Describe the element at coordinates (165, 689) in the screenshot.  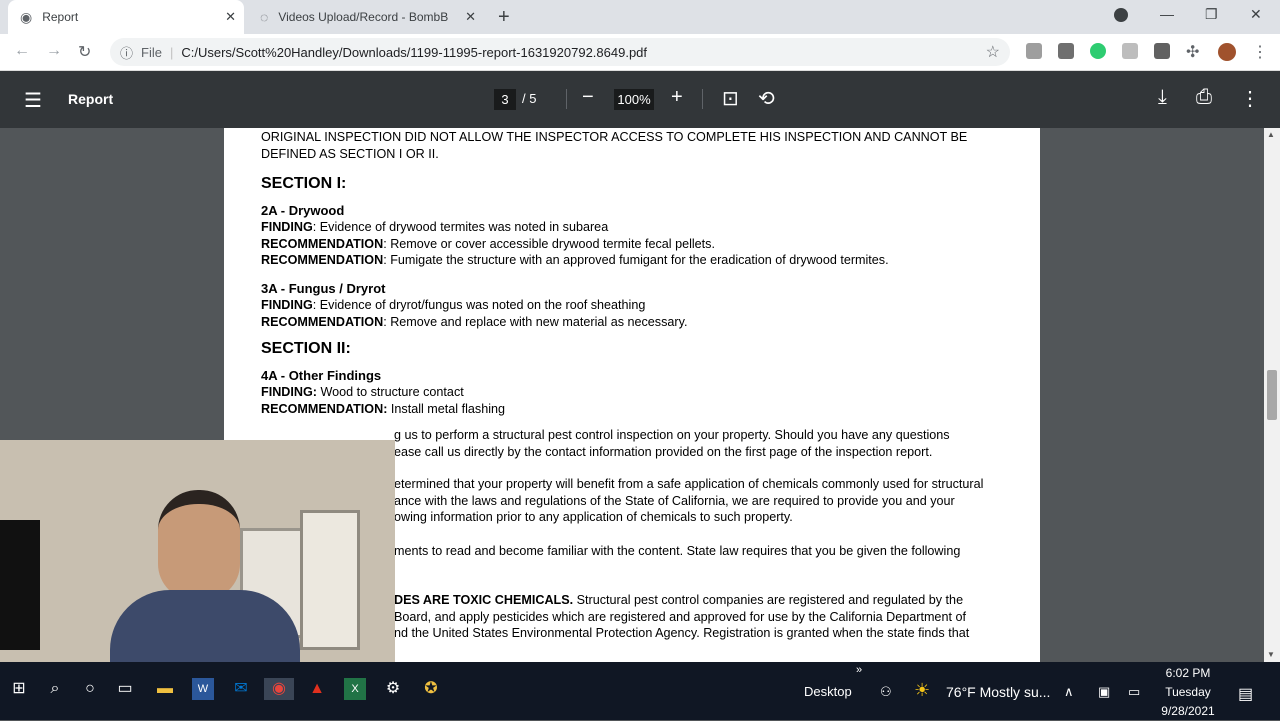
I see `file-explorer-icon: ▬` at that location.